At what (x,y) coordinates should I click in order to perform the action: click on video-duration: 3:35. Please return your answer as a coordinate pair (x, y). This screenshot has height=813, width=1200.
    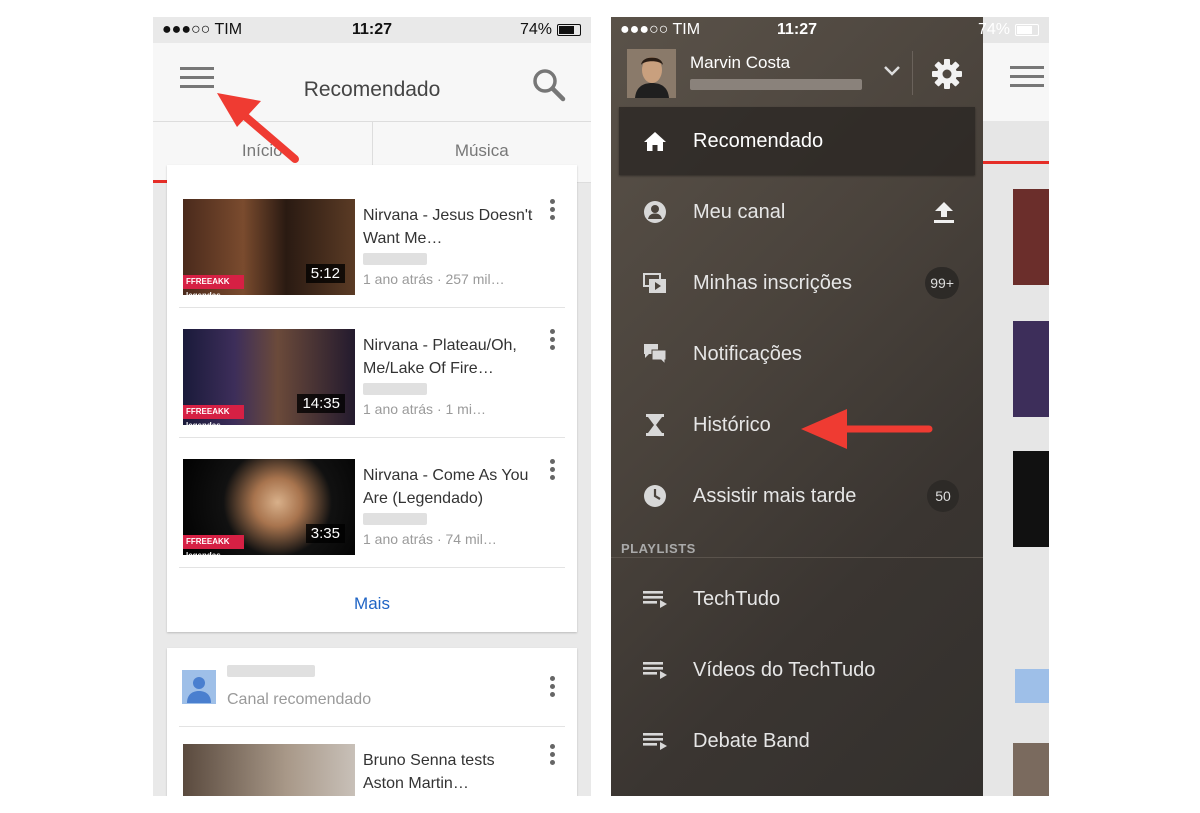
    Looking at the image, I should click on (325, 533).